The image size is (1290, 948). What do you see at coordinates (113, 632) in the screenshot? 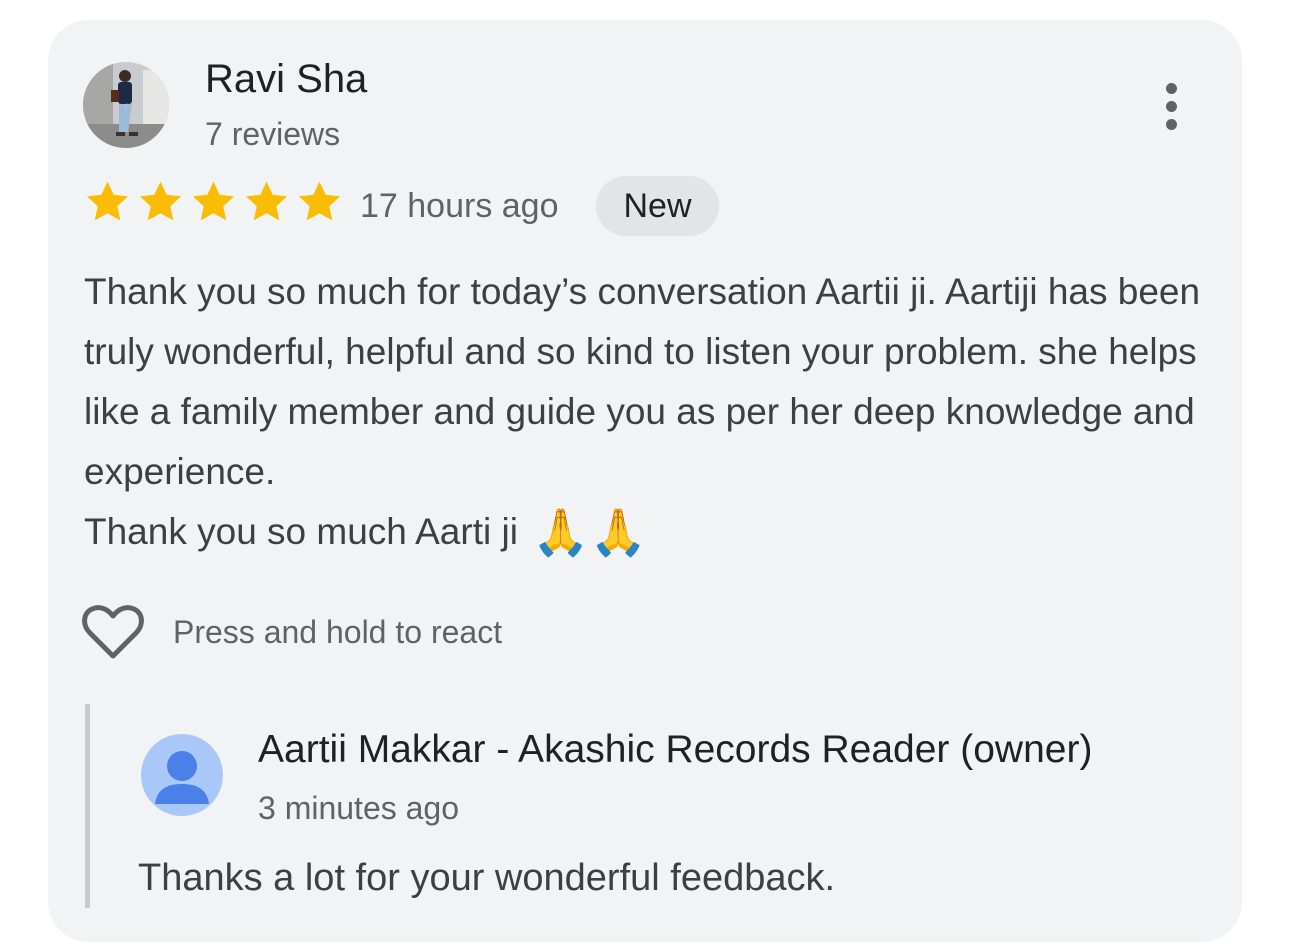
I see `heart-outline-icon` at bounding box center [113, 632].